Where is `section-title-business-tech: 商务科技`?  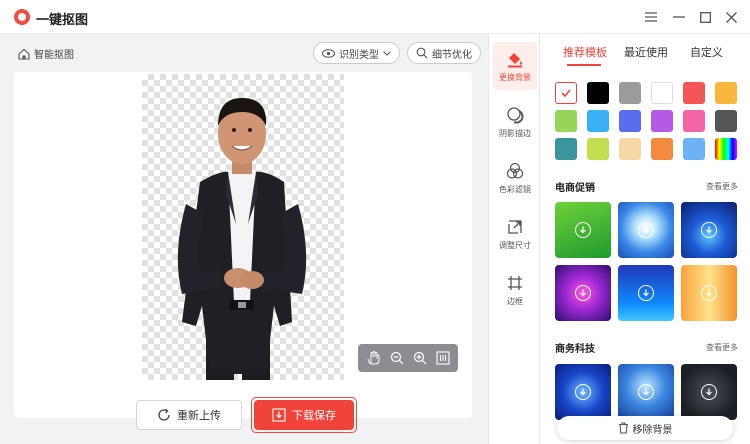
section-title-business-tech: 商务科技 is located at coordinates (575, 349).